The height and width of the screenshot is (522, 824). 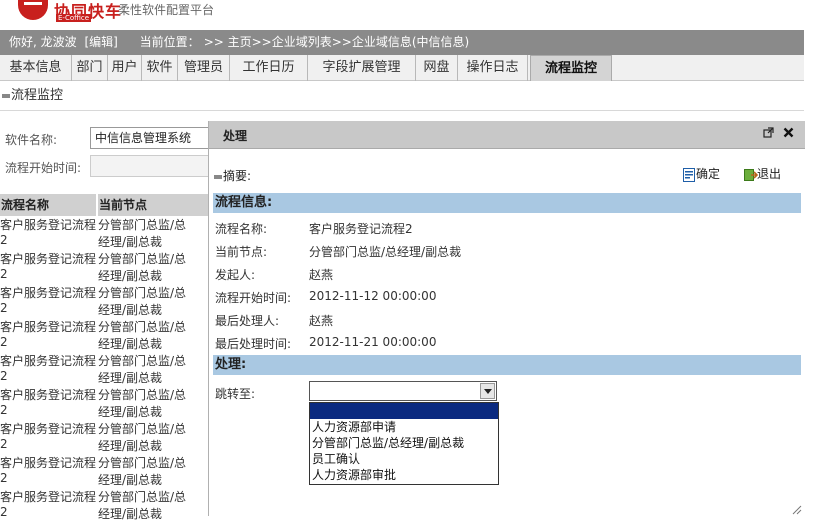 I want to click on tab-admins: 管理员, so click(x=204, y=68).